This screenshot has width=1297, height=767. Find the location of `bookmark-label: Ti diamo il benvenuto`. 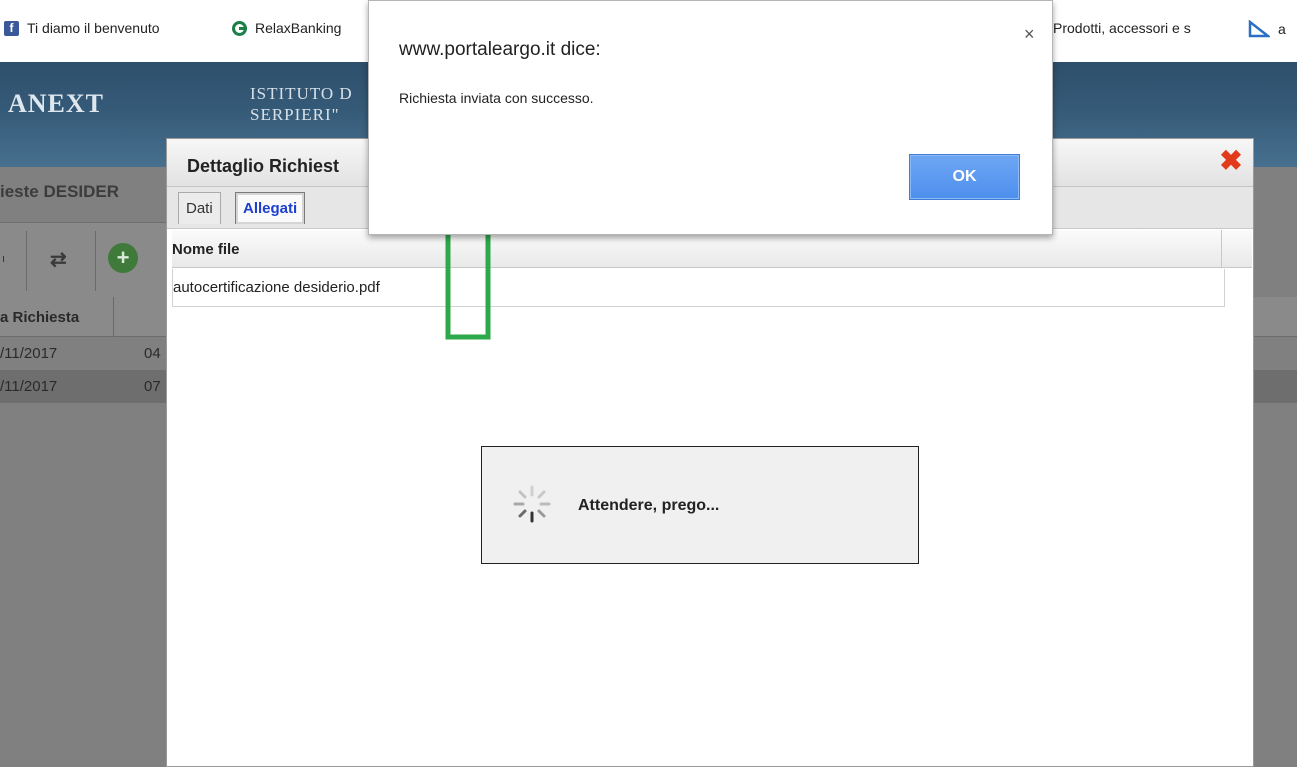

bookmark-label: Ti diamo il benvenuto is located at coordinates (93, 28).